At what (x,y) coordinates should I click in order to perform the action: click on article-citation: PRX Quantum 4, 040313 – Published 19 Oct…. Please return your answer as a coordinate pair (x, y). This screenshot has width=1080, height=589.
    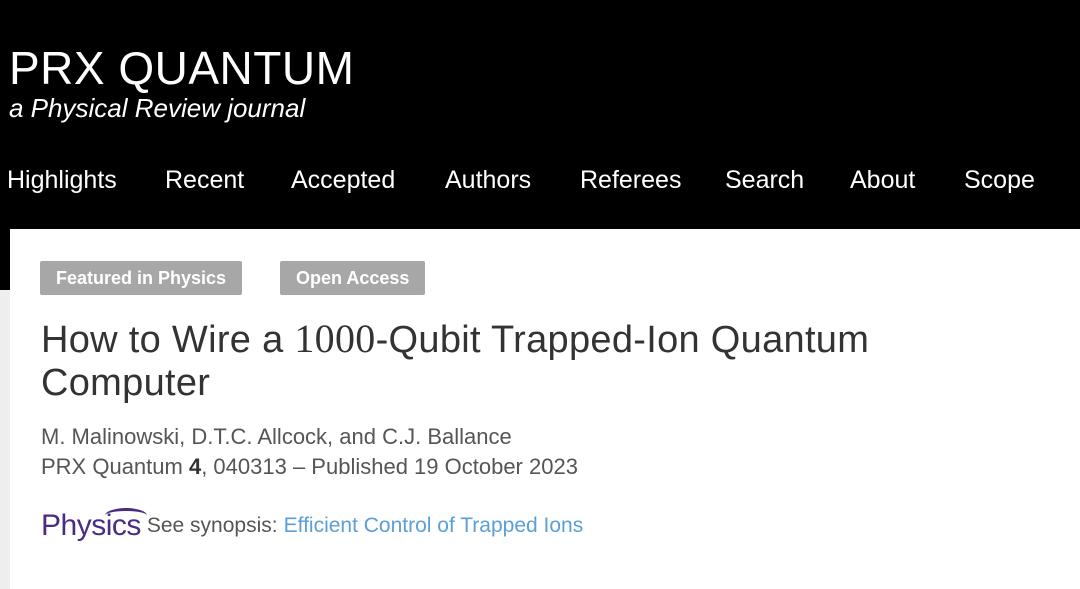
    Looking at the image, I should click on (309, 467).